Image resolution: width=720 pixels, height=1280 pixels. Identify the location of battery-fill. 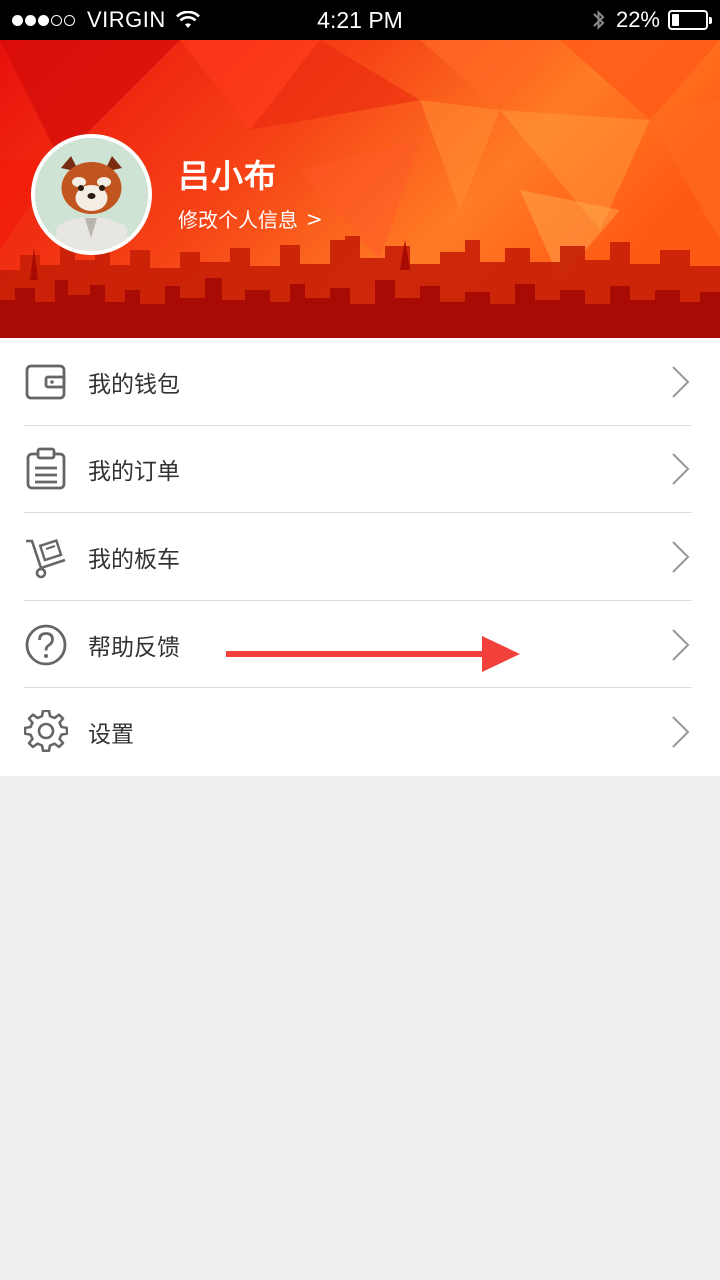
(675, 20).